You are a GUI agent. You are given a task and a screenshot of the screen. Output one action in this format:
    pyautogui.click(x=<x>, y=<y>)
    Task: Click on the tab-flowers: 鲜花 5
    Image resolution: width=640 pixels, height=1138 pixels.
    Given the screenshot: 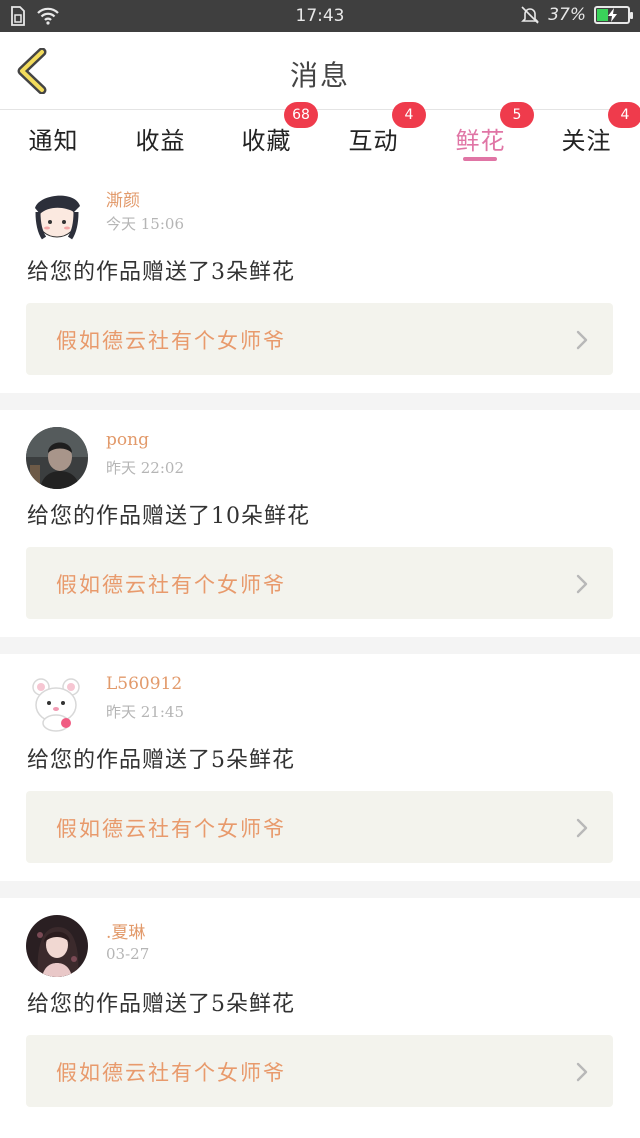 What is the action you would take?
    pyautogui.click(x=480, y=134)
    